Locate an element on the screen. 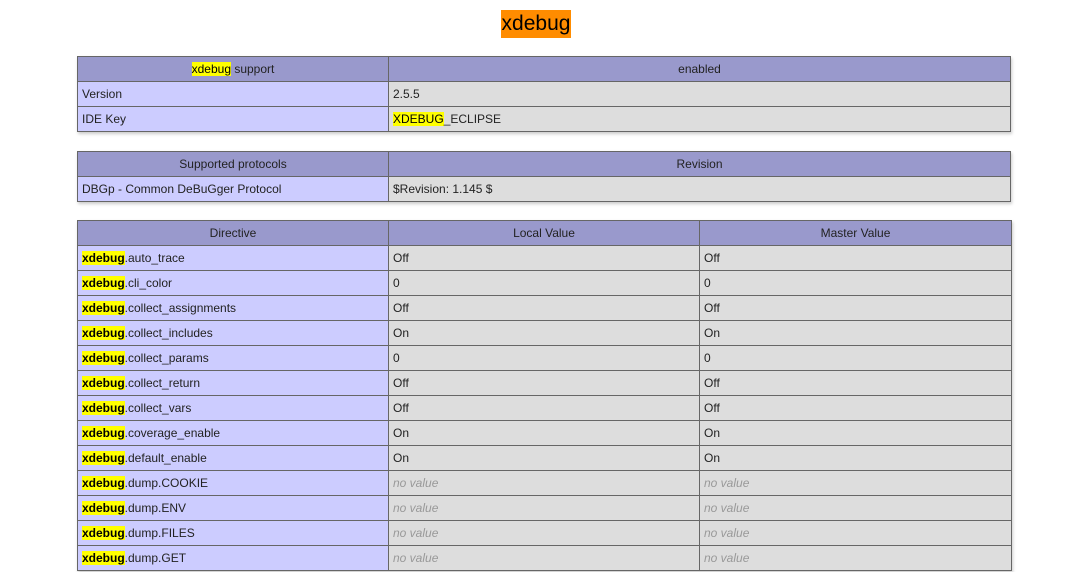 This screenshot has height=572, width=1072. directives-header-row: Directive Local Value Master Value is located at coordinates (544, 233).